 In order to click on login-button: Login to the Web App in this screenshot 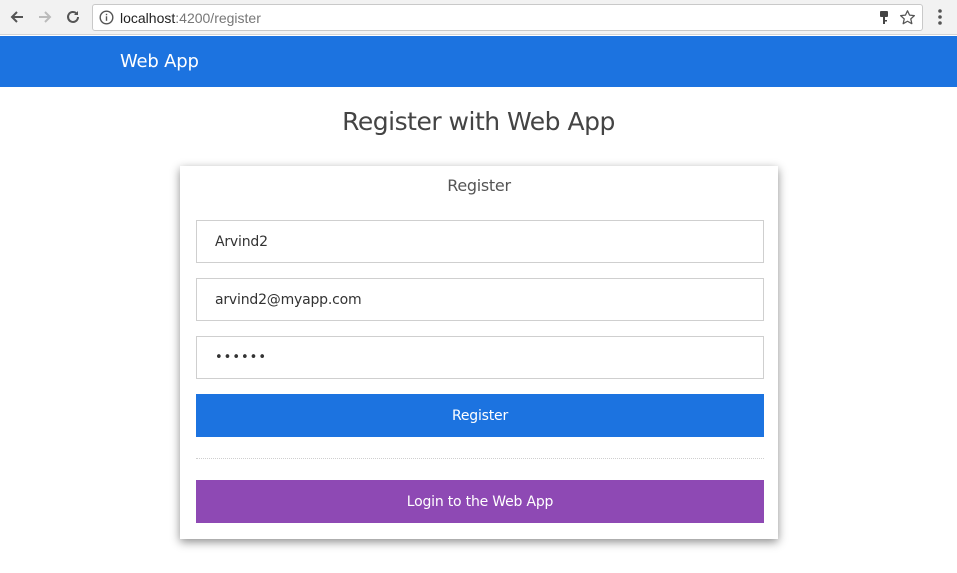, I will do `click(480, 501)`.